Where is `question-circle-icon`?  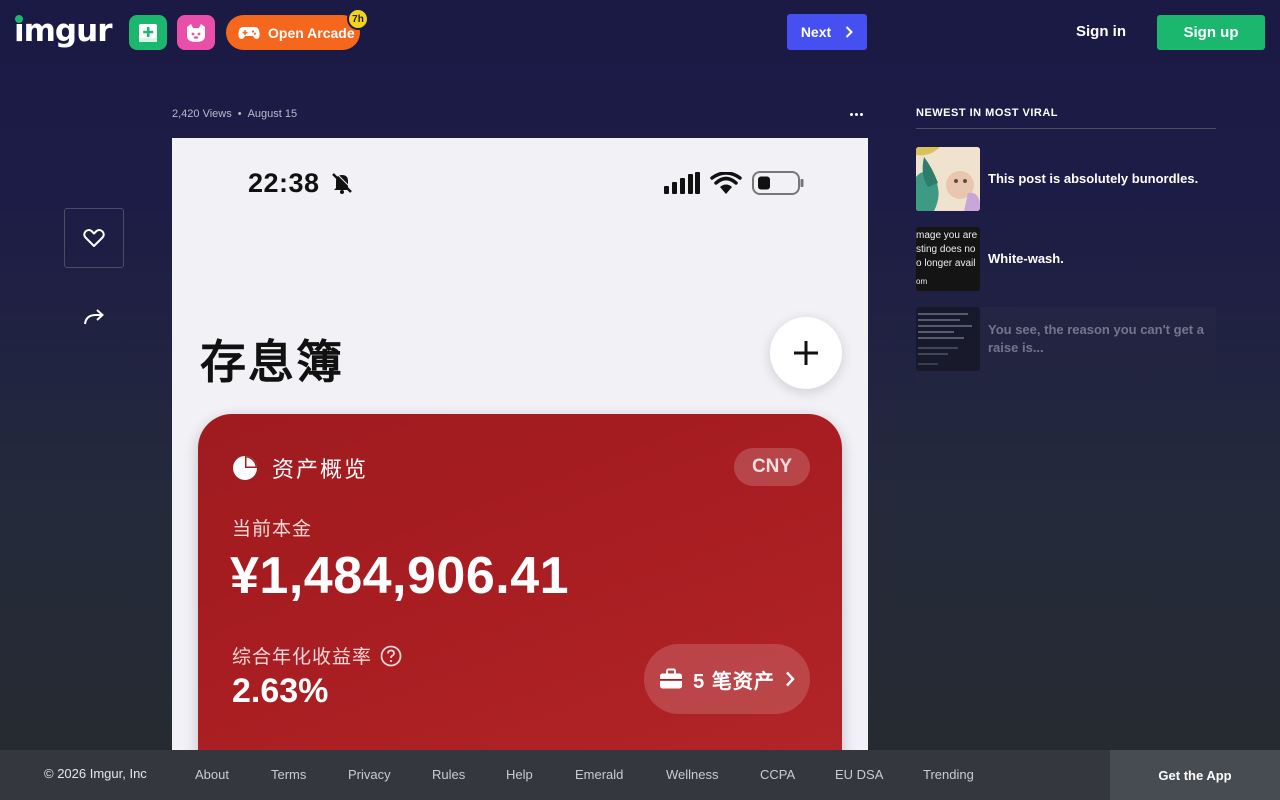
question-circle-icon is located at coordinates (391, 655).